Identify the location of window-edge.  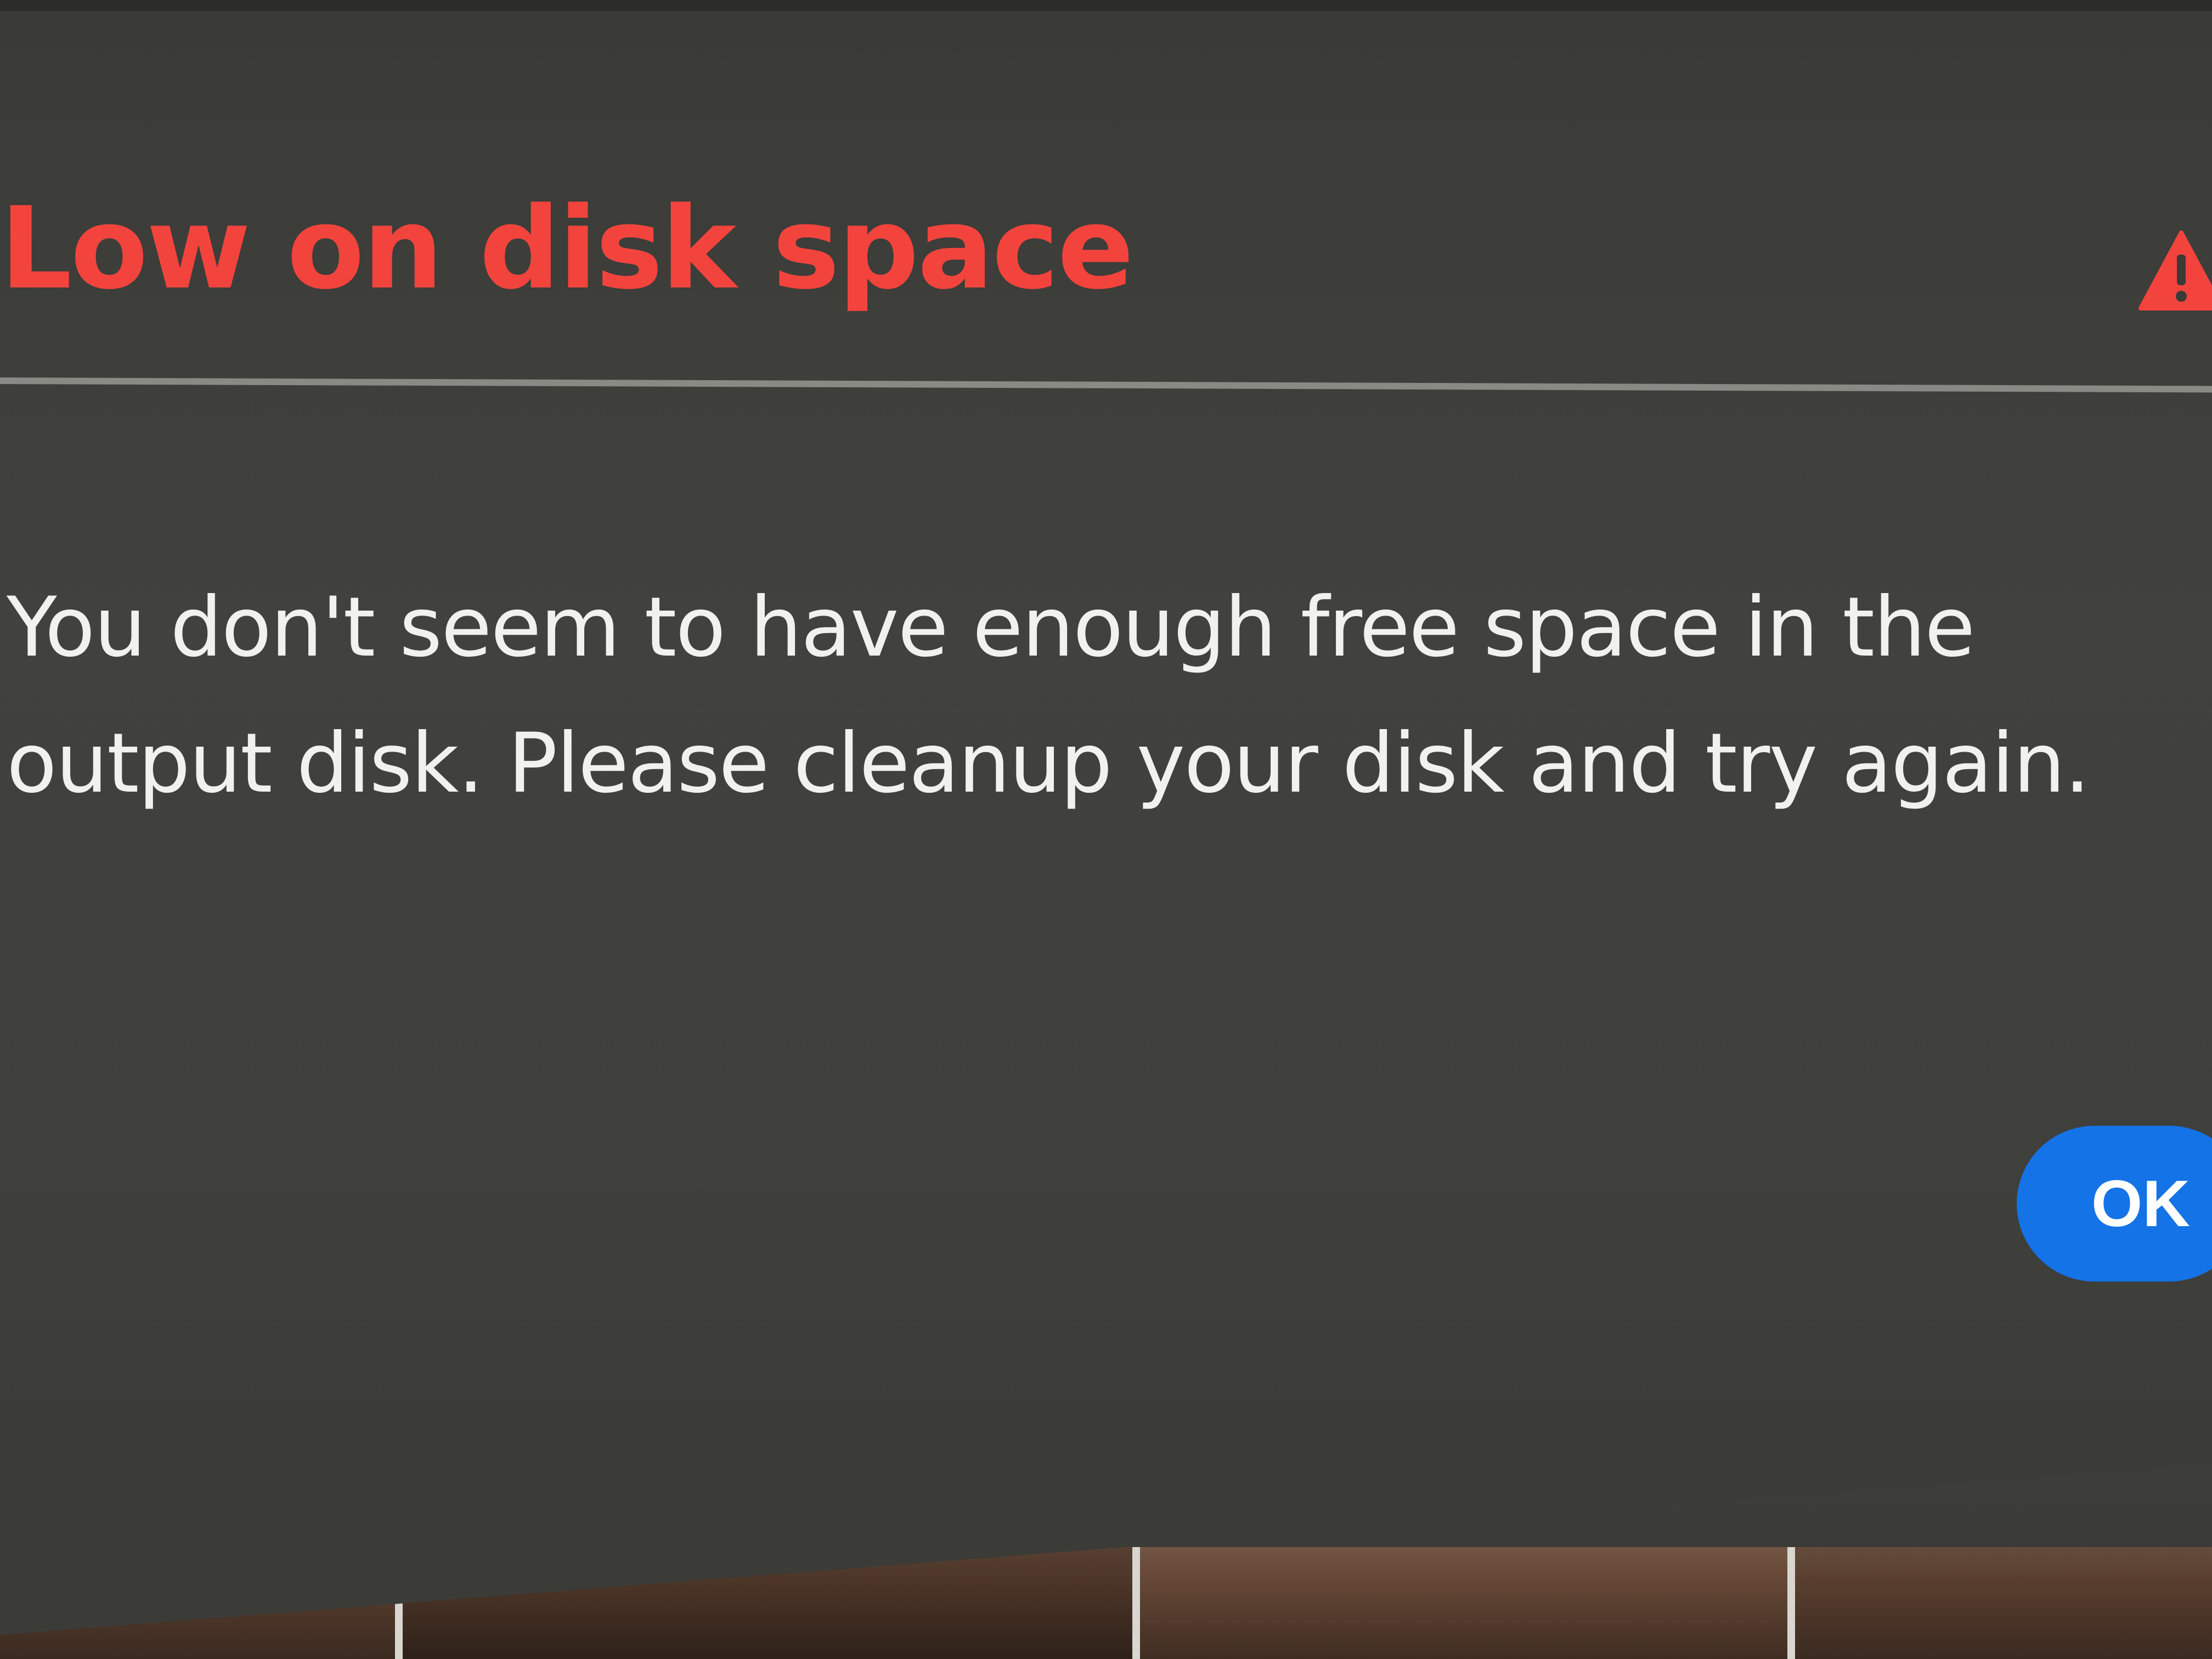
(1106, 6).